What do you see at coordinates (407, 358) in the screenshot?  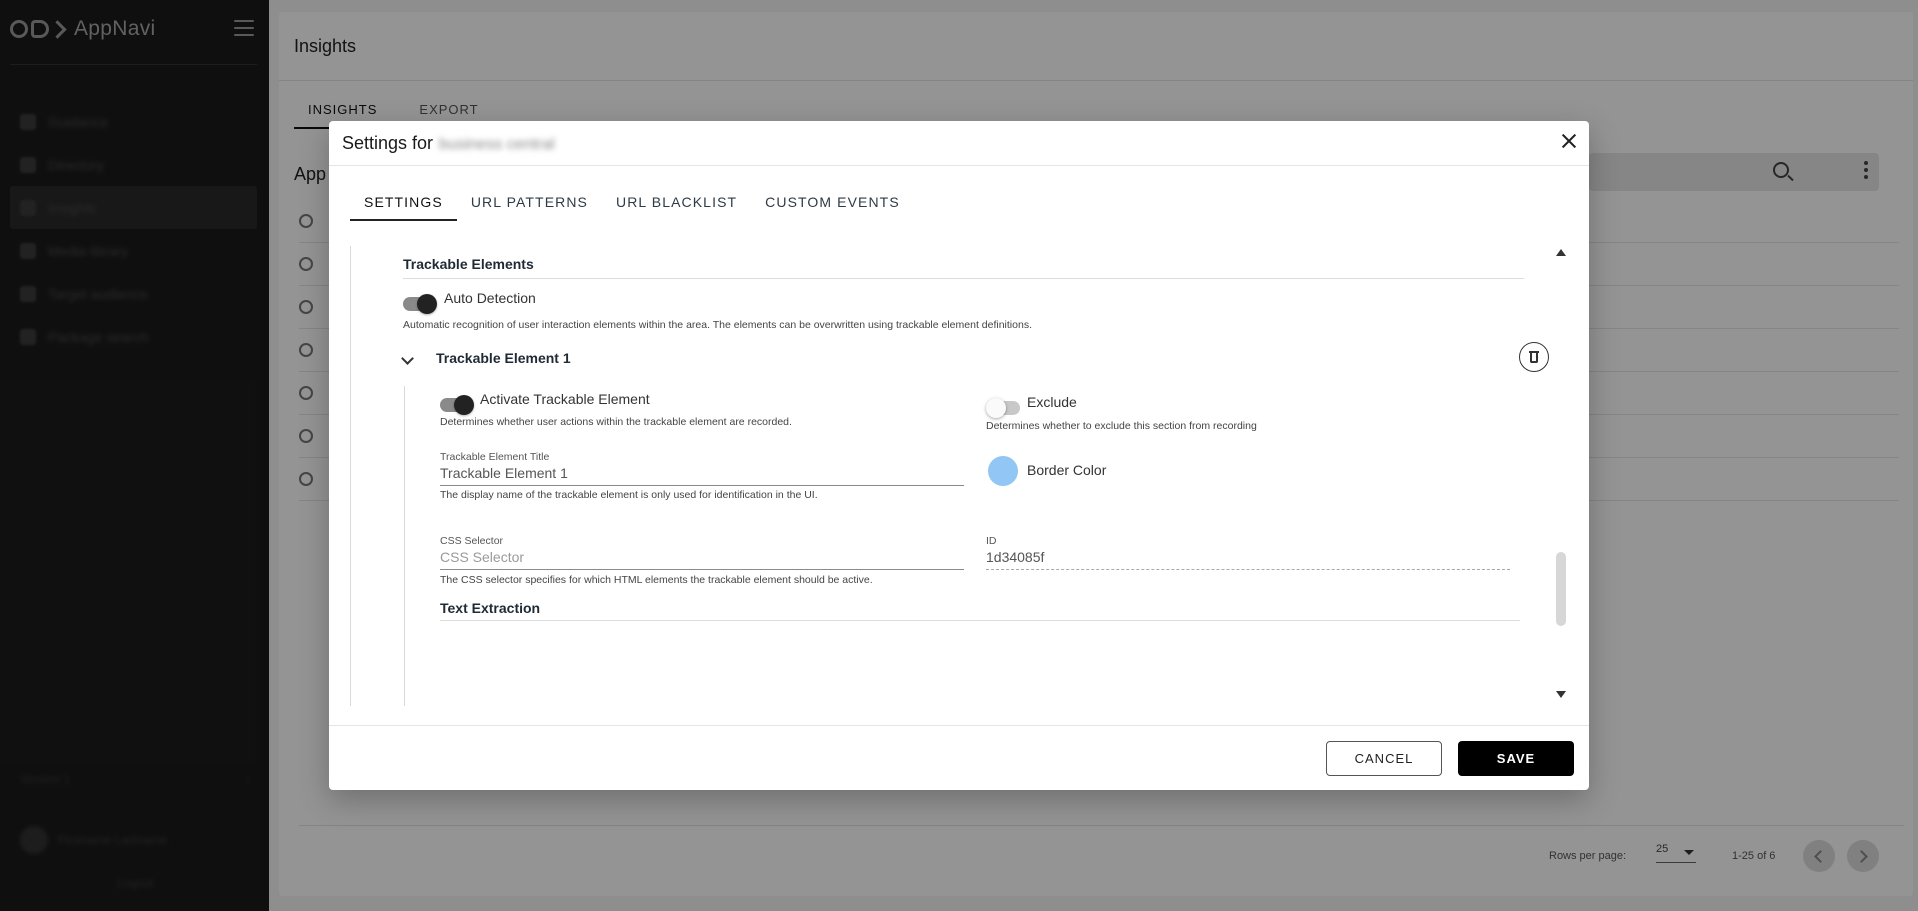 I see `chevron-down-icon` at bounding box center [407, 358].